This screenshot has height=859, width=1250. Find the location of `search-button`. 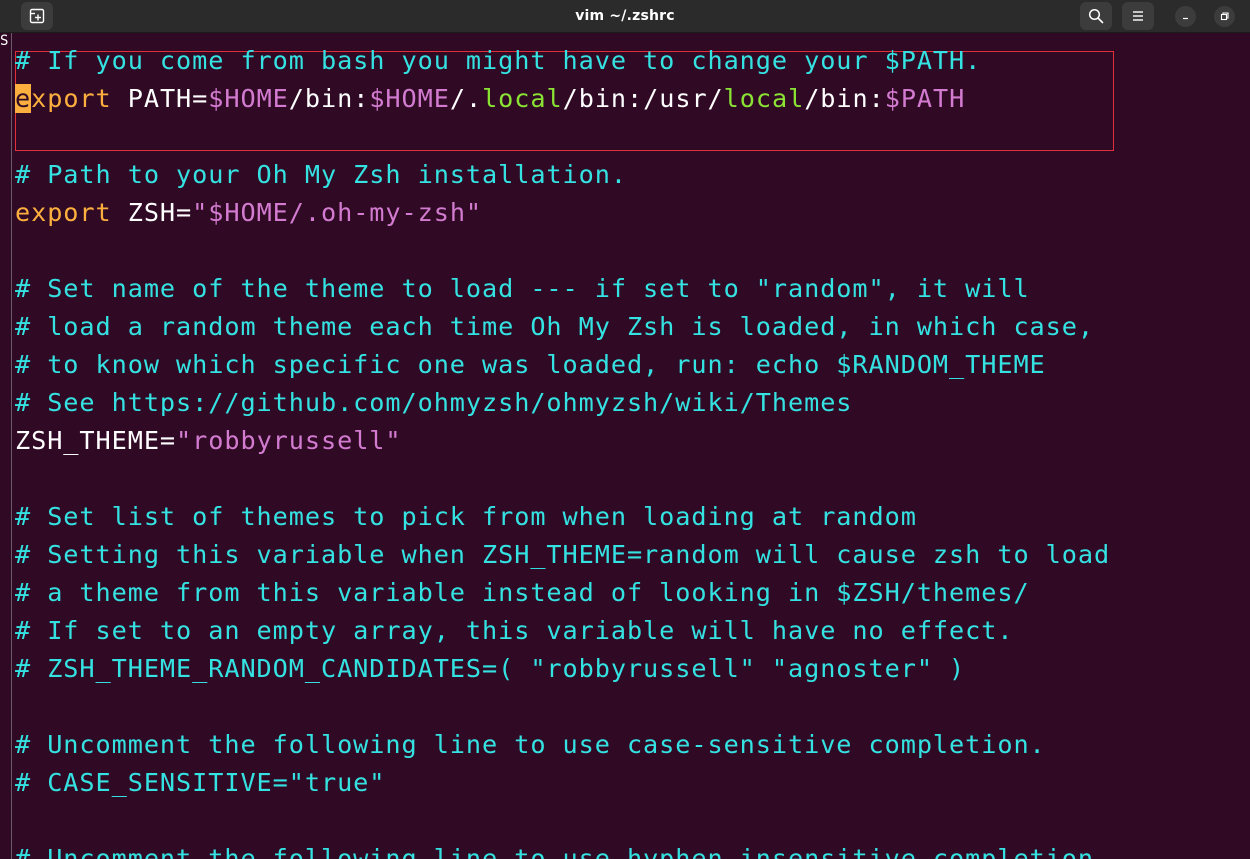

search-button is located at coordinates (1096, 16).